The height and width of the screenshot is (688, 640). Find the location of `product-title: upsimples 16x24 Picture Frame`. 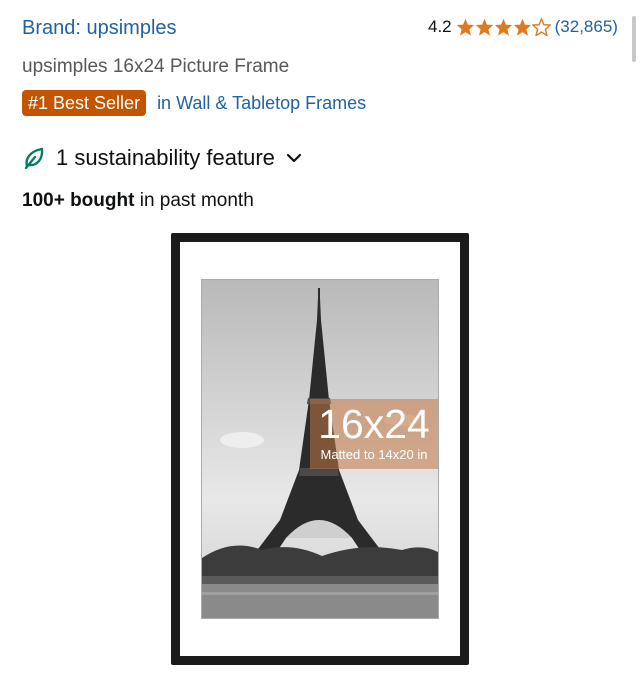

product-title: upsimples 16x24 Picture Frame is located at coordinates (156, 66).